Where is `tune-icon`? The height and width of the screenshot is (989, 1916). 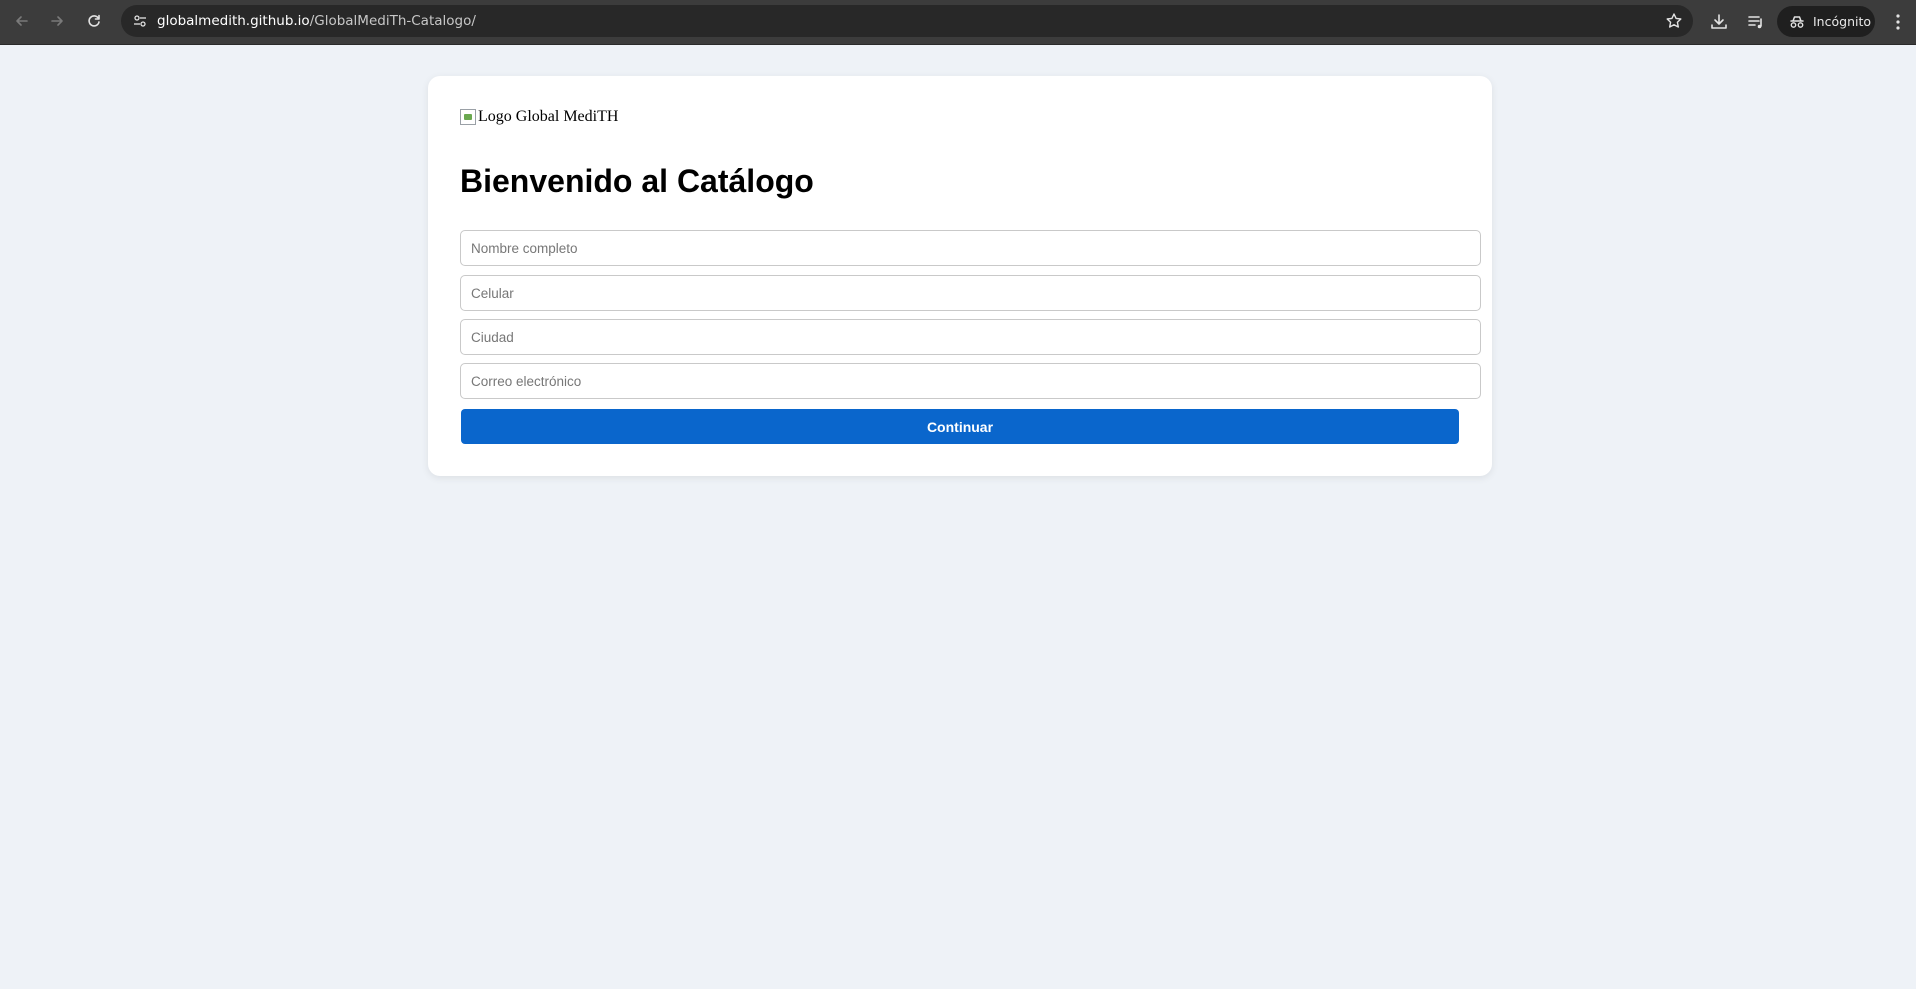 tune-icon is located at coordinates (140, 21).